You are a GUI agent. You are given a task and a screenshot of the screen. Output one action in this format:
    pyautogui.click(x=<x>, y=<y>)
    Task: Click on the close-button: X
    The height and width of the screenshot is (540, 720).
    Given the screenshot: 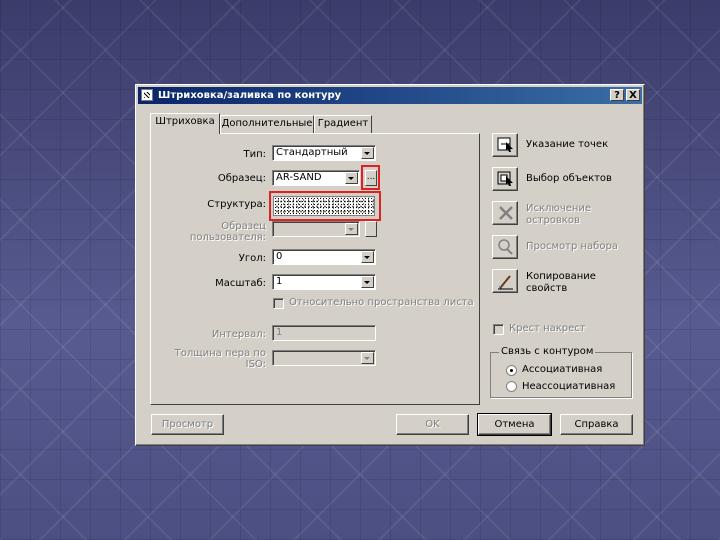 What is the action you would take?
    pyautogui.click(x=633, y=95)
    